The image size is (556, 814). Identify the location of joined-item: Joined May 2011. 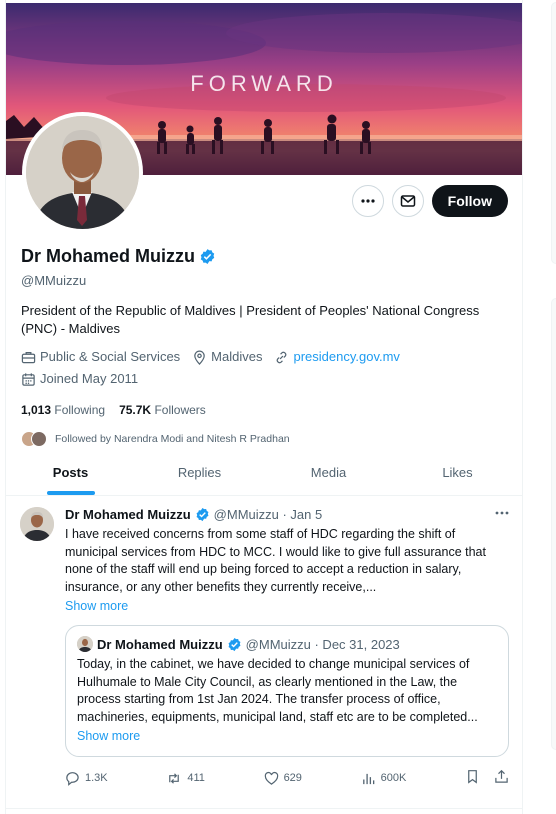
(79, 379).